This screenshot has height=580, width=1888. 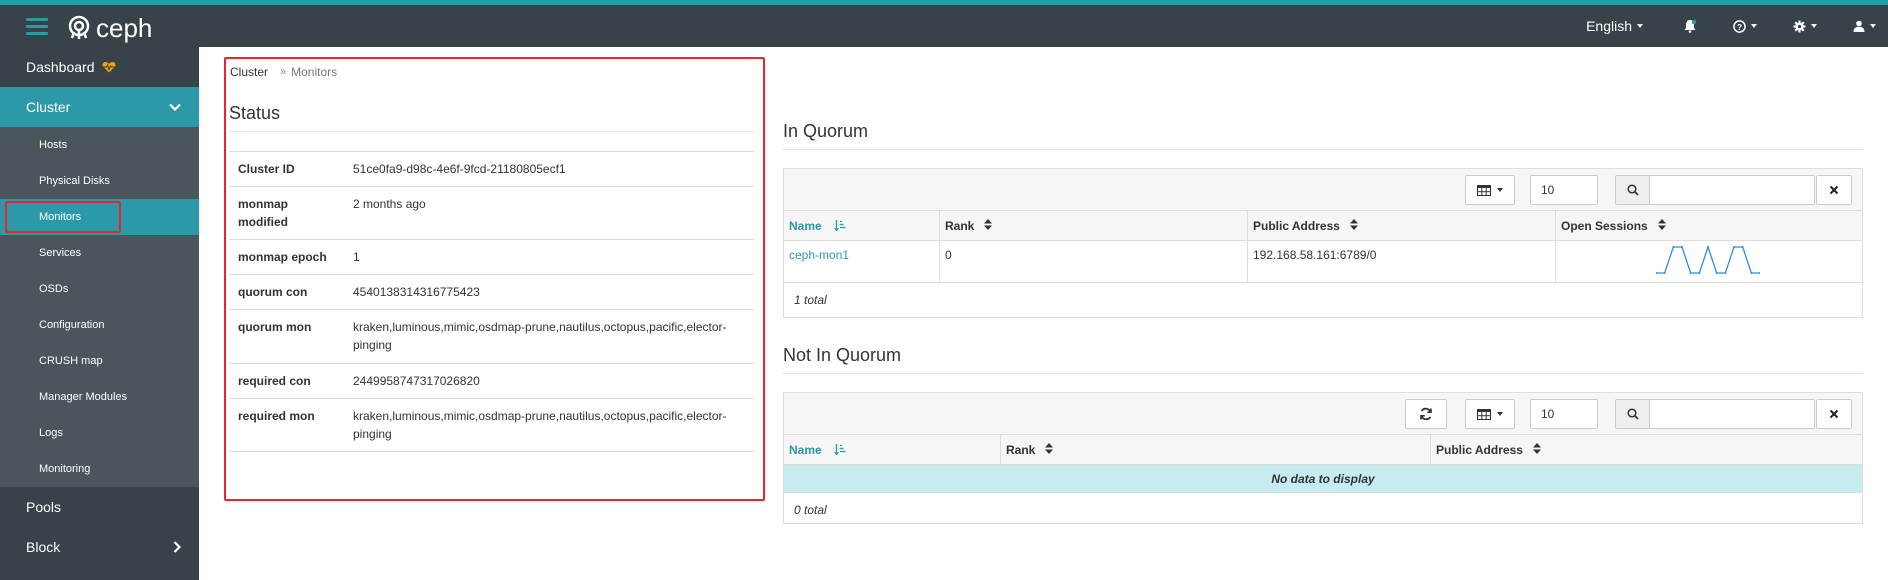 What do you see at coordinates (99, 67) in the screenshot?
I see `sidebar-item-dashboard: Dashboard` at bounding box center [99, 67].